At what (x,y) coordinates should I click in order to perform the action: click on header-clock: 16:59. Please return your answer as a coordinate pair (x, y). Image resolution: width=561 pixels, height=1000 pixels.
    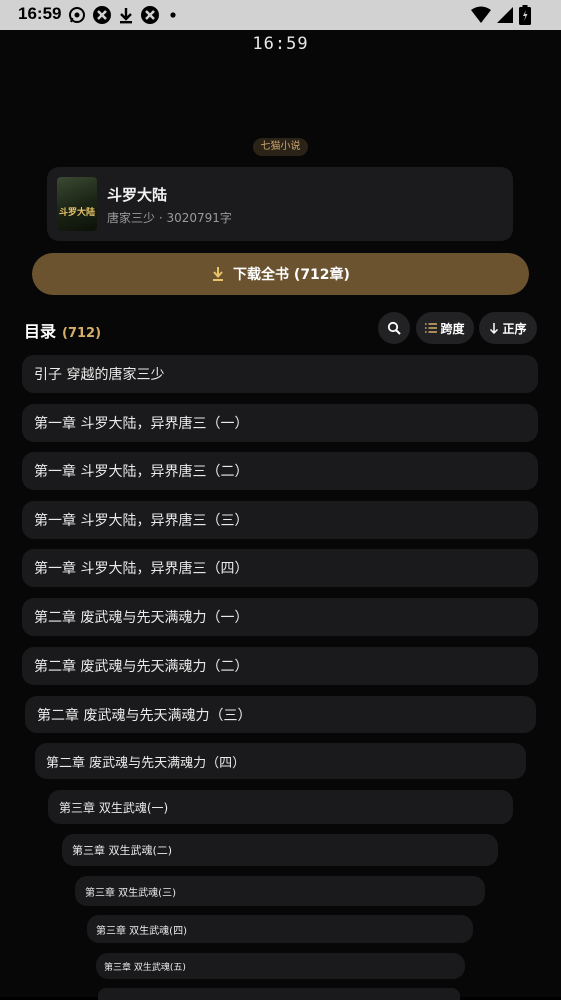
    Looking at the image, I should click on (280, 44).